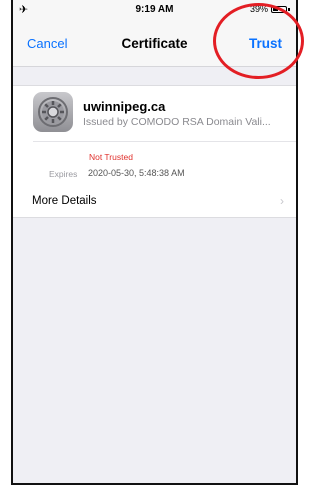 The image size is (320, 491). I want to click on more-details-row: More Details ›, so click(154, 202).